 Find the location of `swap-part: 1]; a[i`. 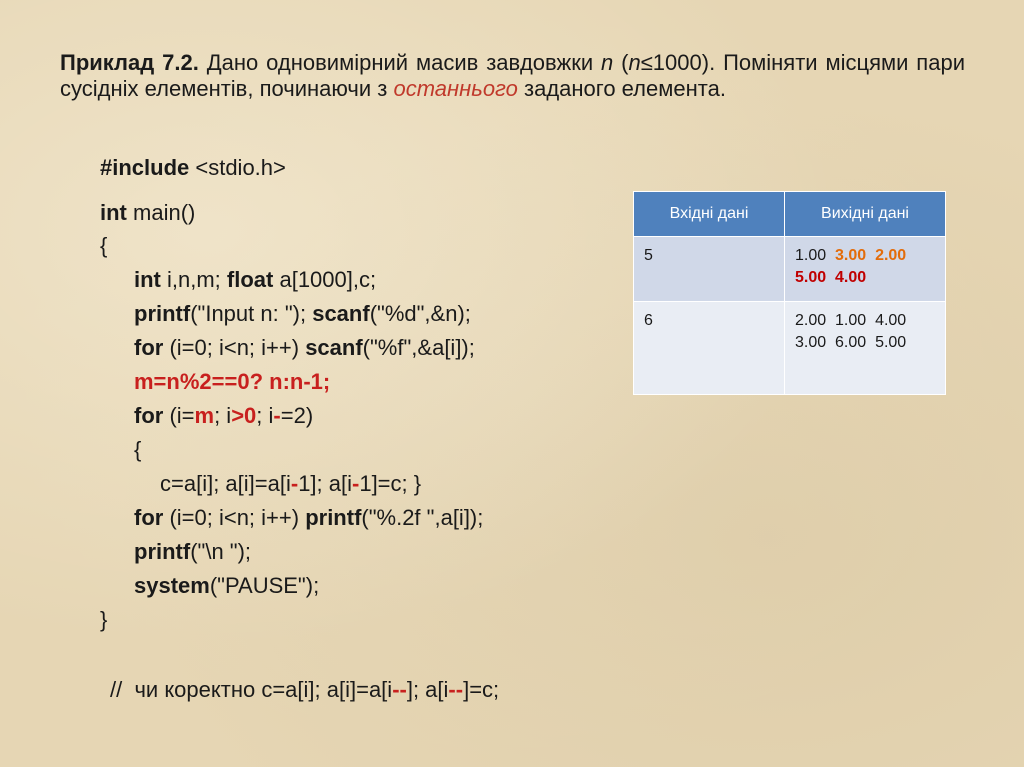

swap-part: 1]; a[i is located at coordinates (325, 483).